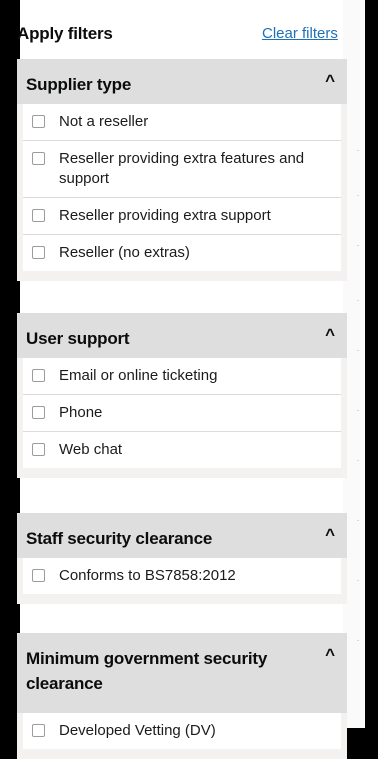 The height and width of the screenshot is (759, 378). Describe the element at coordinates (137, 730) in the screenshot. I see `option-label: Developed Vetting (DV)` at that location.